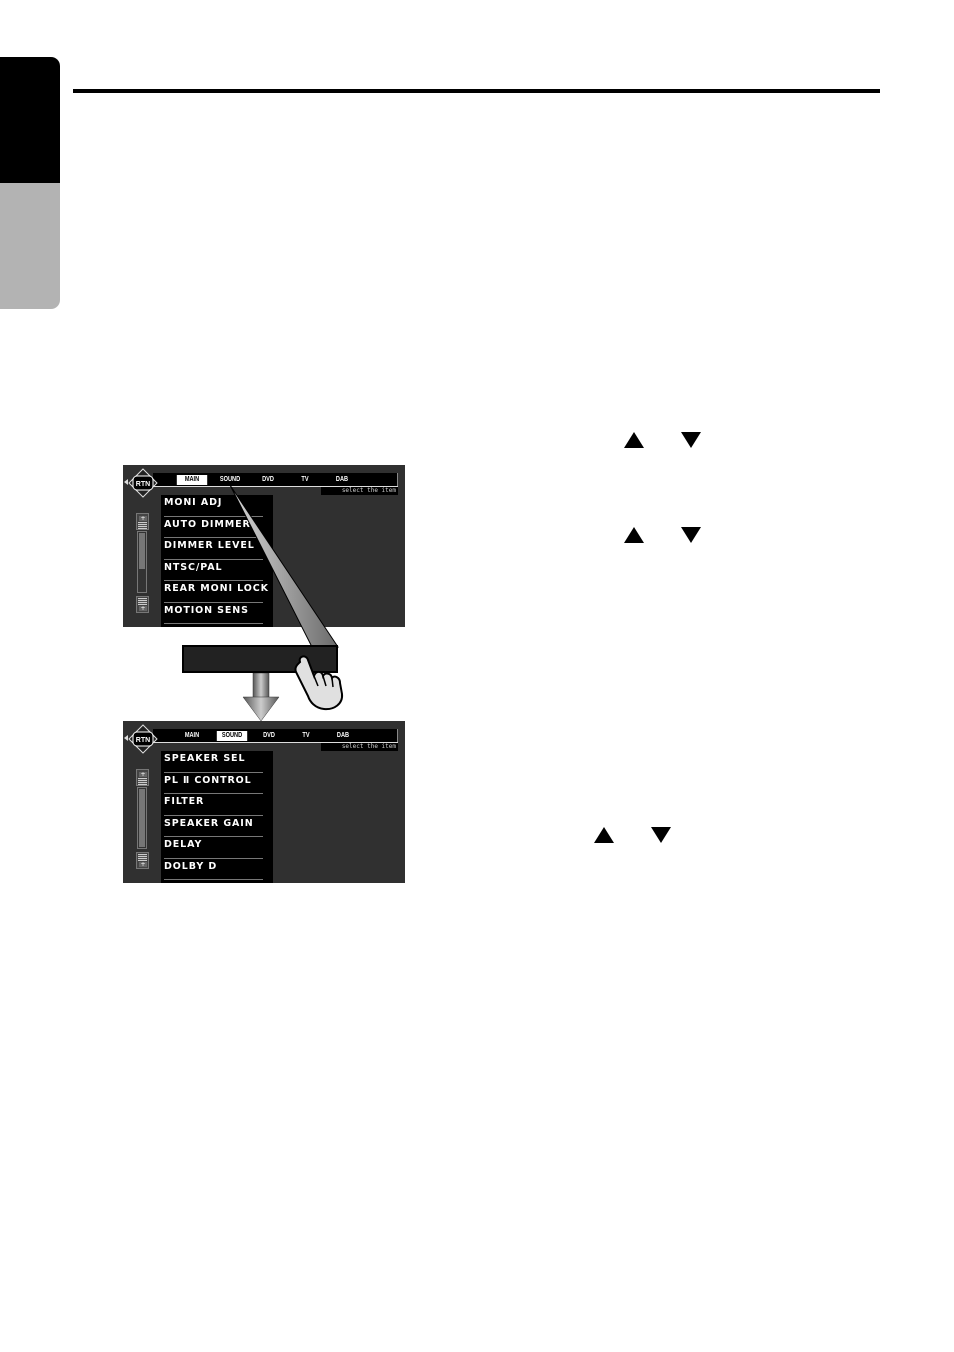 This screenshot has width=954, height=1352. I want to click on hint-text: select the item, so click(359, 747).